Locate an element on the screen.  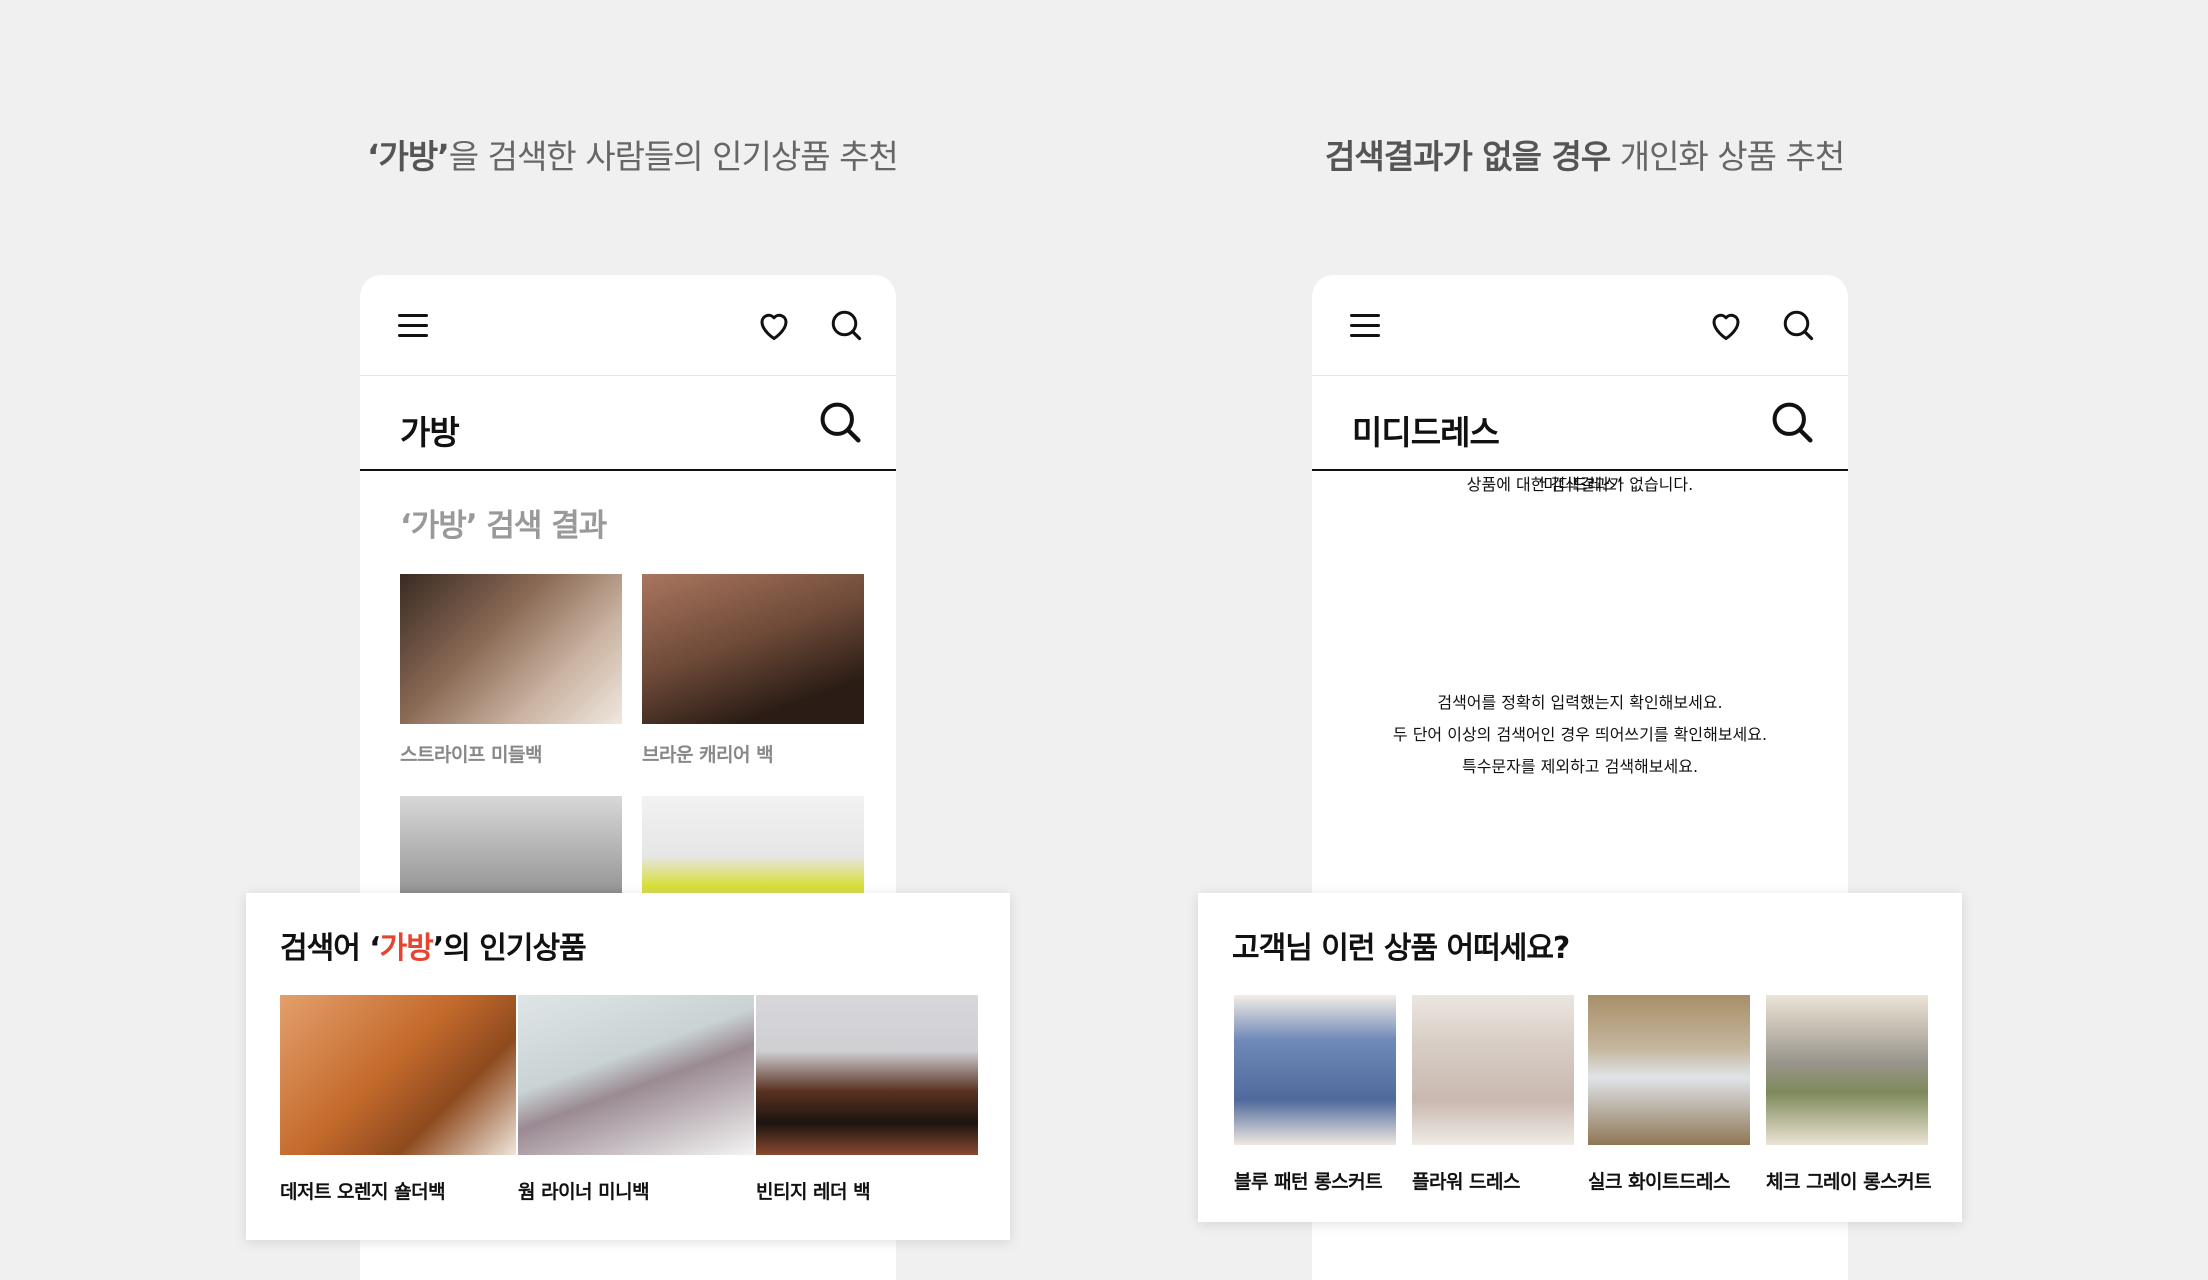
product-label: 데저트 오렌지 숄더백 is located at coordinates (398, 1190).